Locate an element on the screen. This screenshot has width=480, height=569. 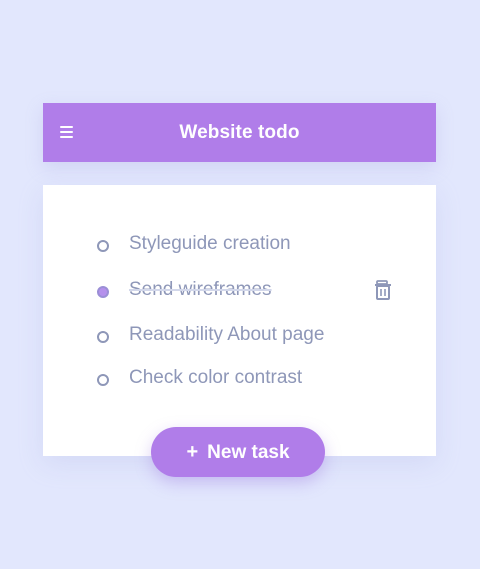
task-item: Check color contrast is located at coordinates (239, 380).